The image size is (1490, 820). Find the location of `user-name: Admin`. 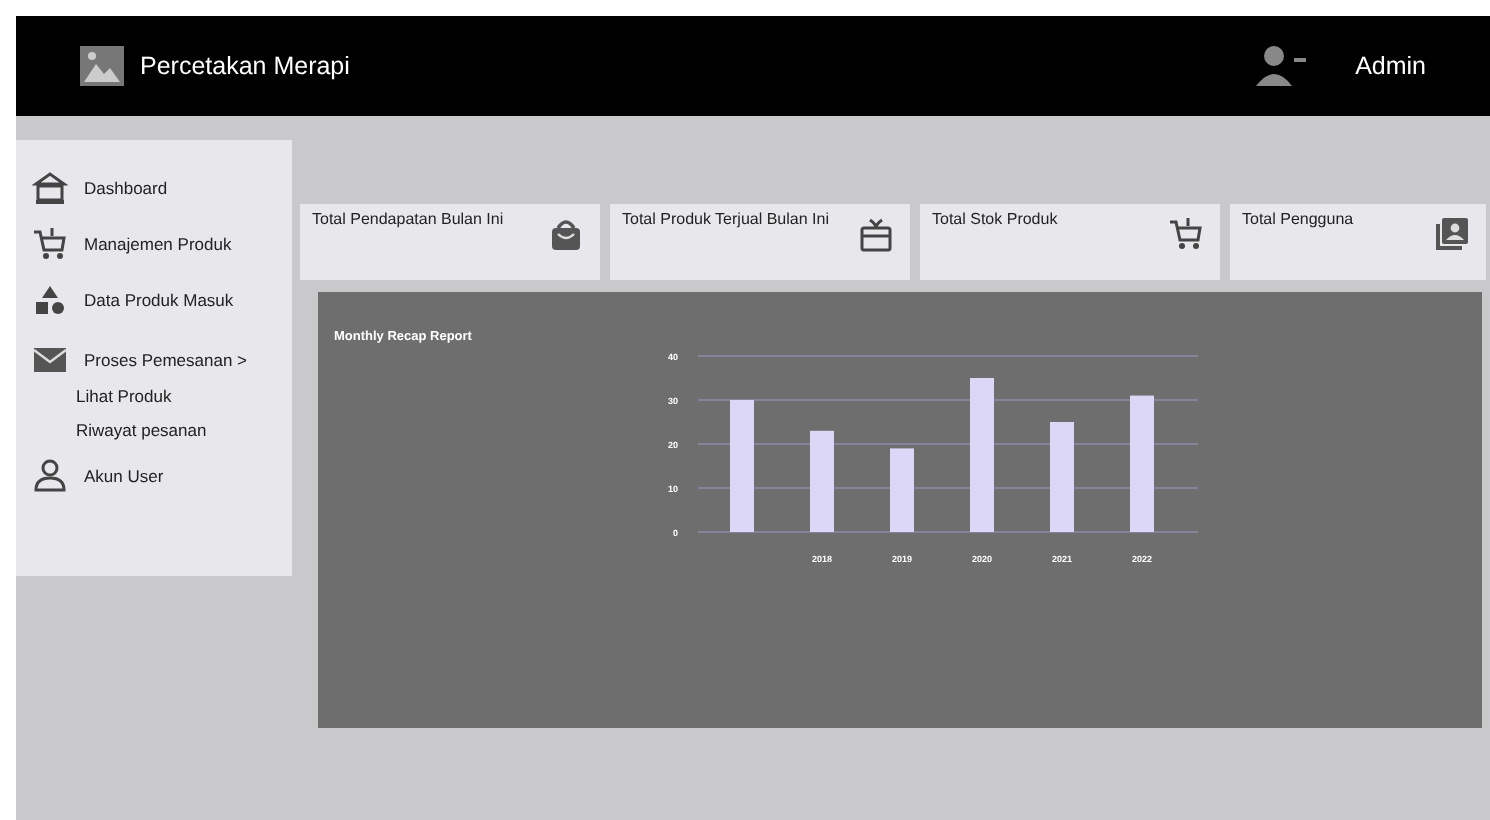

user-name: Admin is located at coordinates (1390, 66).